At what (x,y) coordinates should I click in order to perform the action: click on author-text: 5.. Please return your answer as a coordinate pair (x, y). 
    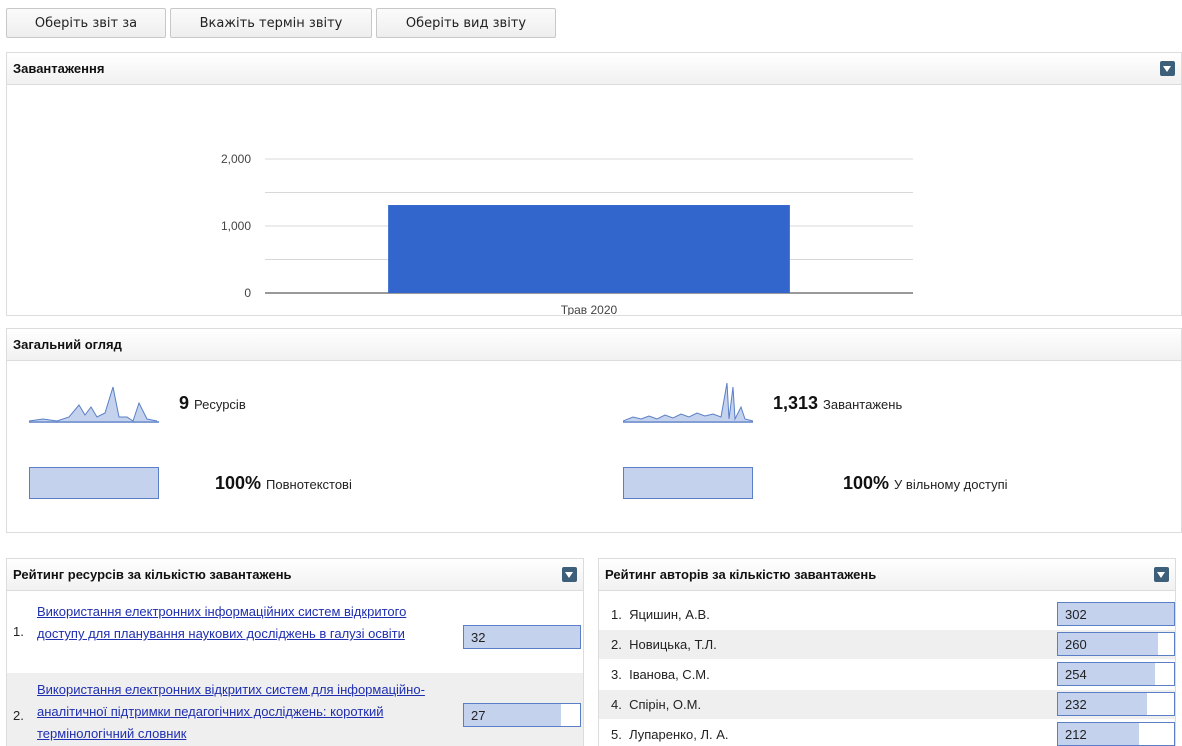
    Looking at the image, I should click on (616, 734).